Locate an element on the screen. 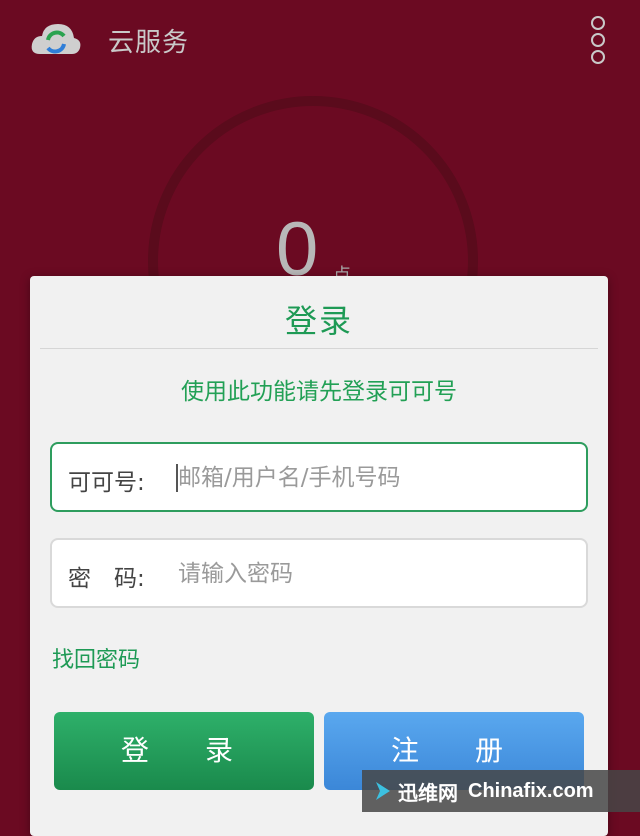 Image resolution: width=640 pixels, height=836 pixels. more-vertical-icon is located at coordinates (598, 40).